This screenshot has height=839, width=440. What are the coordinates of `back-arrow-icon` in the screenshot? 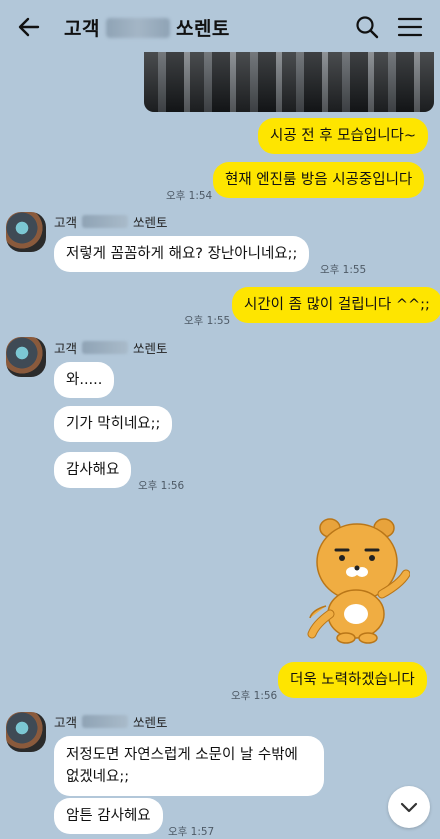 It's located at (29, 27).